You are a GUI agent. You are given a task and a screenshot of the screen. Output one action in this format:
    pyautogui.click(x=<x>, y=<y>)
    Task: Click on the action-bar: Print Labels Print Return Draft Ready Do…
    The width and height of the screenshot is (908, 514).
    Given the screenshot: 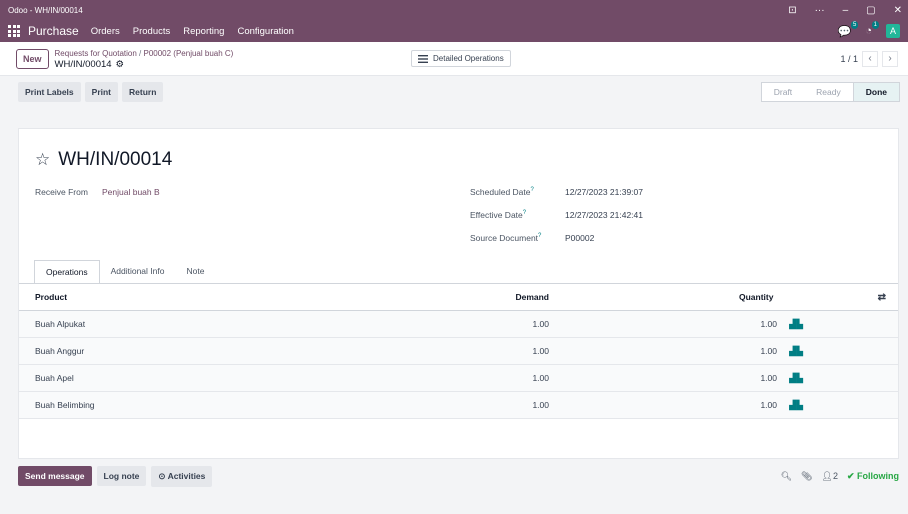 What is the action you would take?
    pyautogui.click(x=454, y=92)
    